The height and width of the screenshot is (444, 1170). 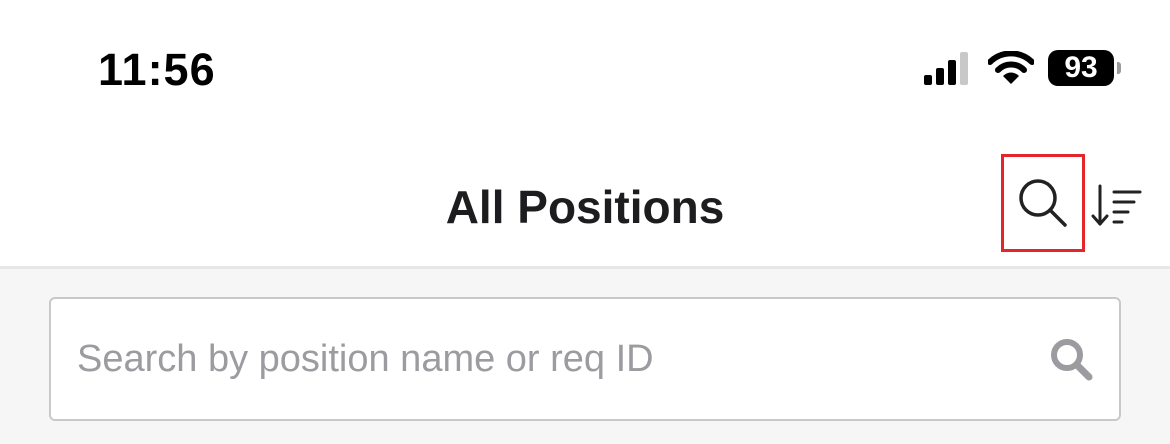 I want to click on search-button, so click(x=1043, y=203).